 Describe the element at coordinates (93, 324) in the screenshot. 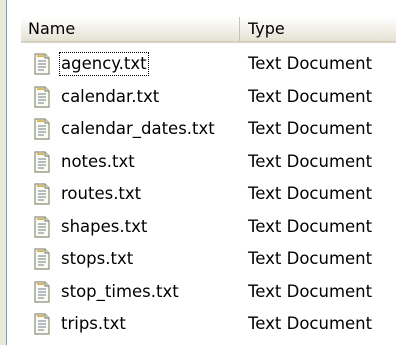

I see `file-name: trips.txt` at that location.